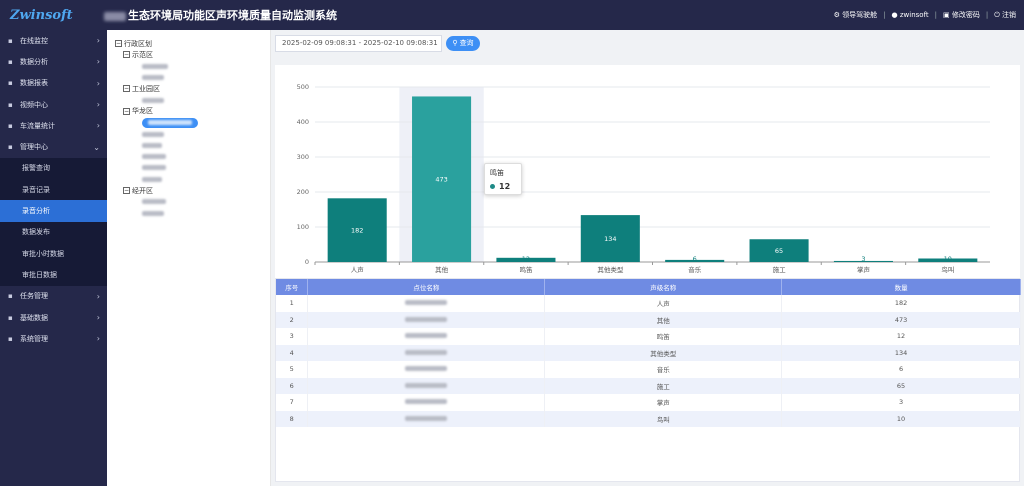  Describe the element at coordinates (53, 275) in the screenshot. I see `sidebar-subitem: 审批日数据` at that location.